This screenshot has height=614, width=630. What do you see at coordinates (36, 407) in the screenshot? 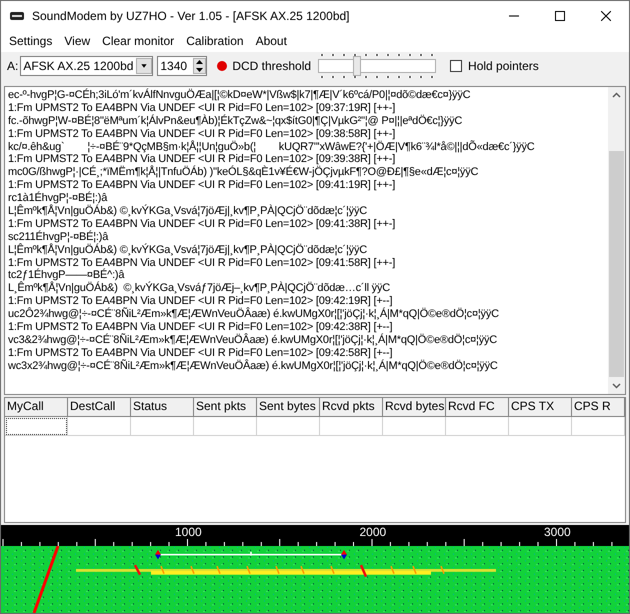
I see `column-header: MyCall` at bounding box center [36, 407].